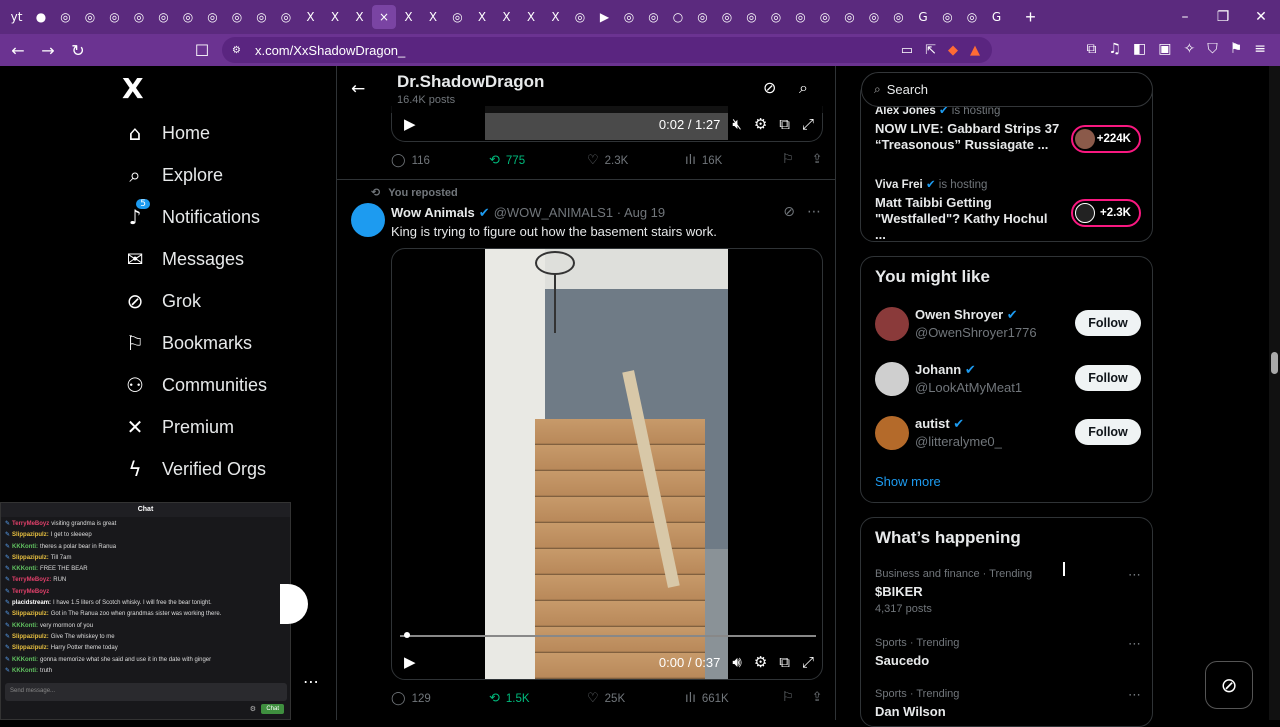  I want to click on chat-username: placidstream:, so click(31, 603).